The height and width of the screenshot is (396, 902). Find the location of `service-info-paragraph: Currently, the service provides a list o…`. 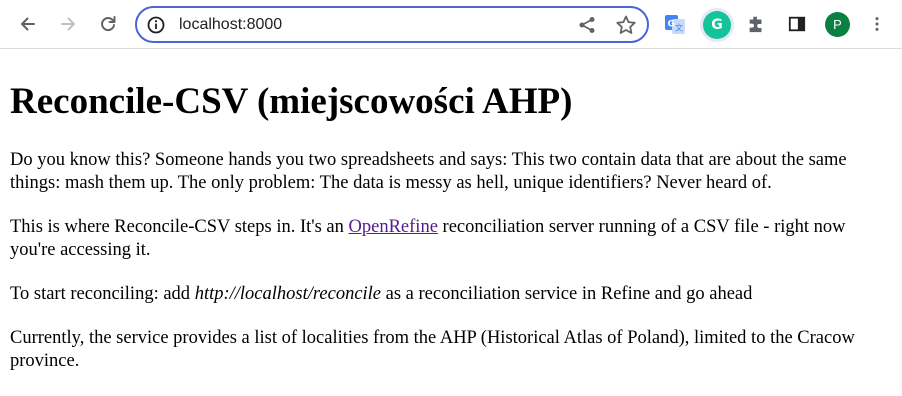

service-info-paragraph: Currently, the service provides a list o… is located at coordinates (432, 349).